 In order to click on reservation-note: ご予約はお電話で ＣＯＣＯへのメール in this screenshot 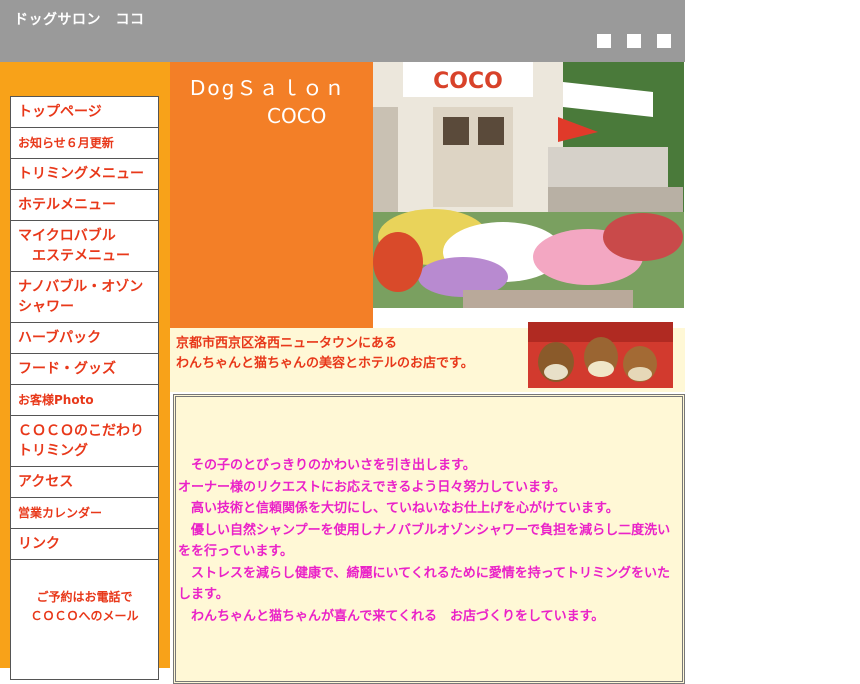, I will do `click(84, 620)`.